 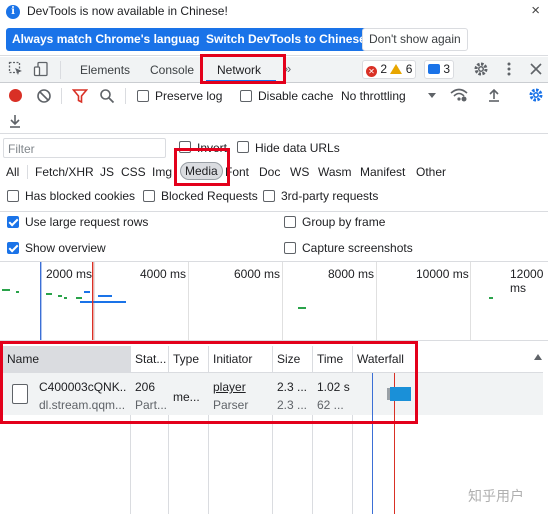 What do you see at coordinates (357, 248) in the screenshot?
I see `capture-screenshots-label: Capture screenshots` at bounding box center [357, 248].